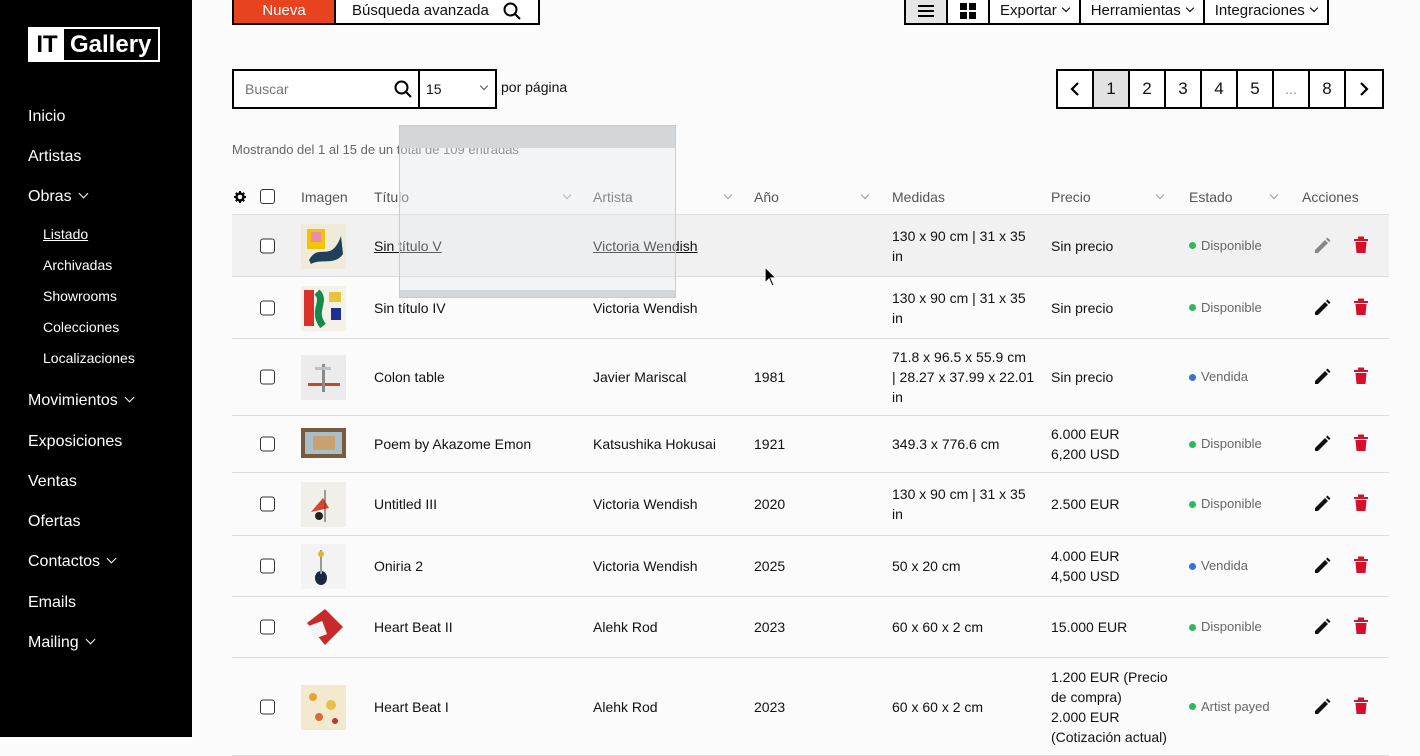 Image resolution: width=1420 pixels, height=756 pixels. I want to click on sidebar-item-ofertas: Ofertas, so click(54, 522).